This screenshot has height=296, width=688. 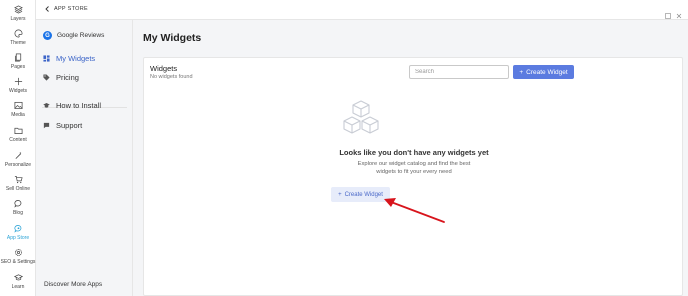 I want to click on gear-icon, so click(x=18, y=252).